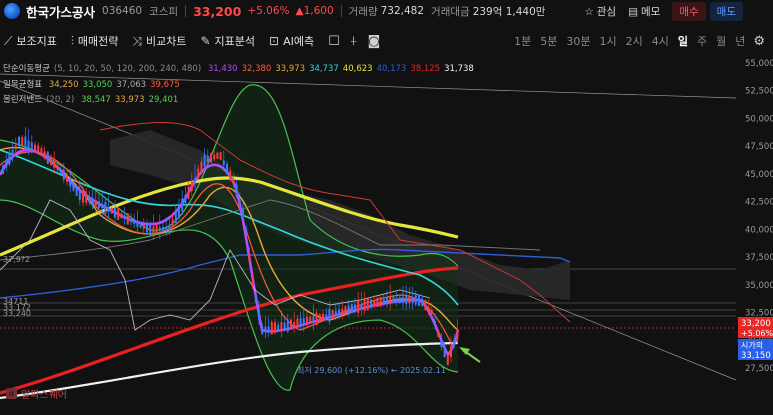 The width and height of the screenshot is (773, 415). I want to click on period-day: 일, so click(683, 41).